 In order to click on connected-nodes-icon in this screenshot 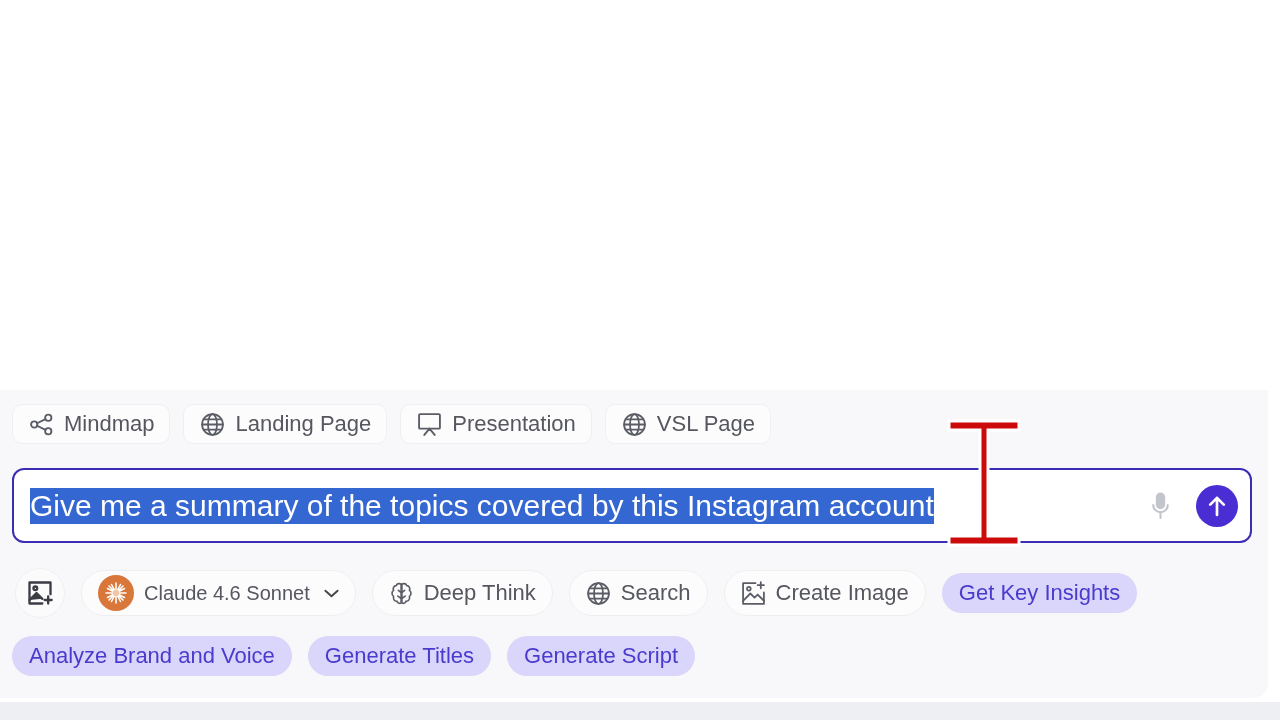, I will do `click(41, 424)`.